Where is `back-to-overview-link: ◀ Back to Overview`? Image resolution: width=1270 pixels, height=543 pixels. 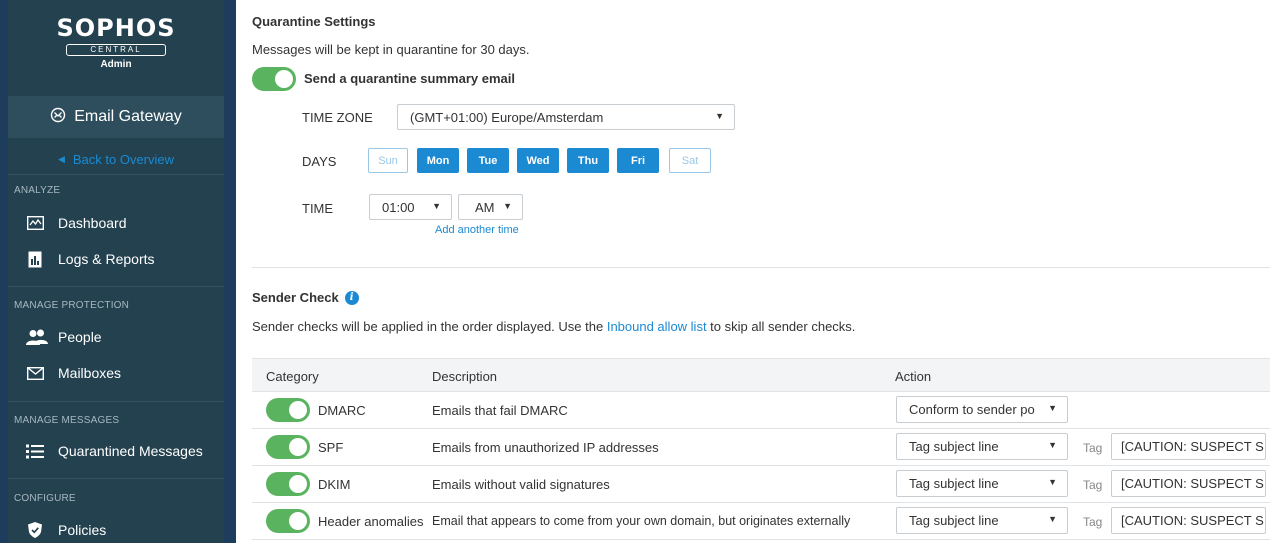
back-to-overview-link: ◀ Back to Overview is located at coordinates (116, 159).